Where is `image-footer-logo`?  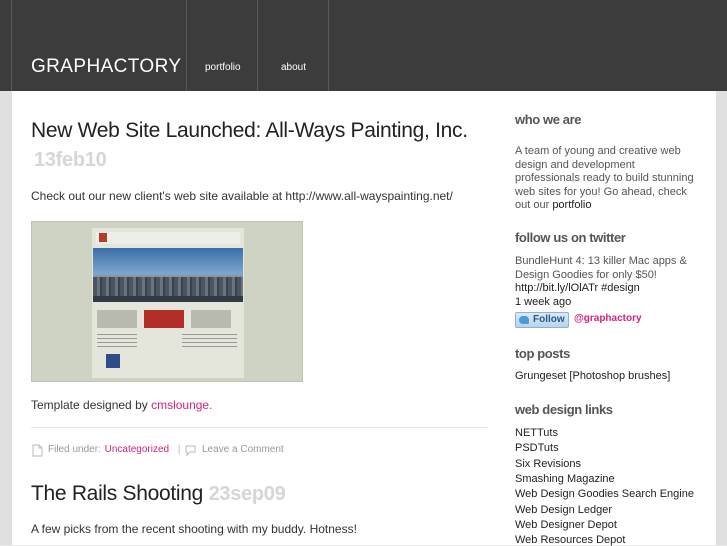 image-footer-logo is located at coordinates (113, 361).